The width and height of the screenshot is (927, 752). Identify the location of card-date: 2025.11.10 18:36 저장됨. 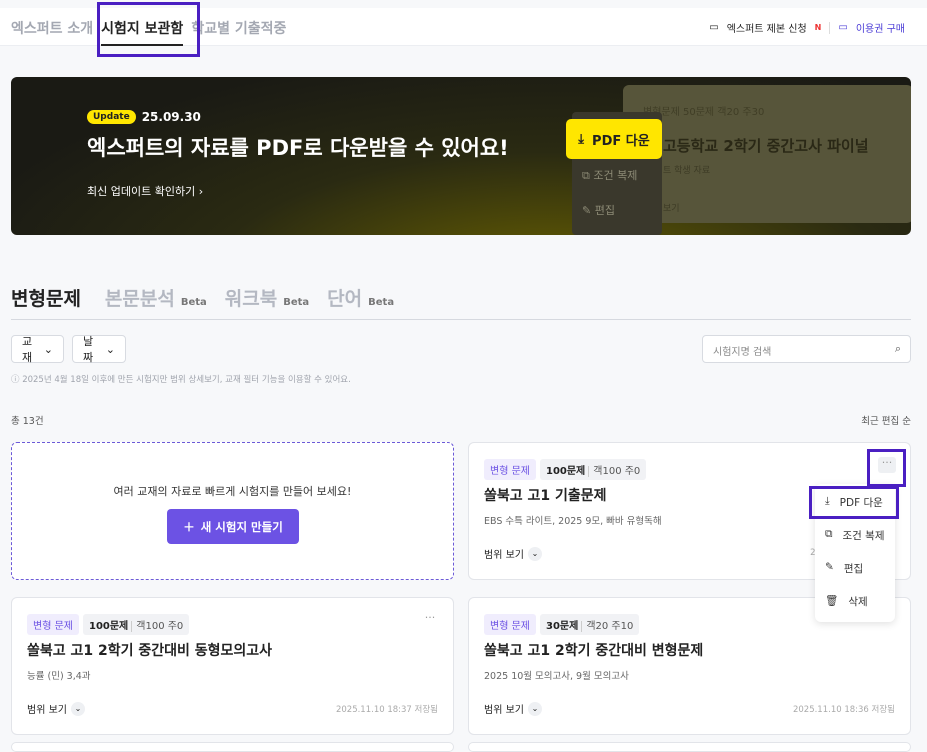
(843, 710).